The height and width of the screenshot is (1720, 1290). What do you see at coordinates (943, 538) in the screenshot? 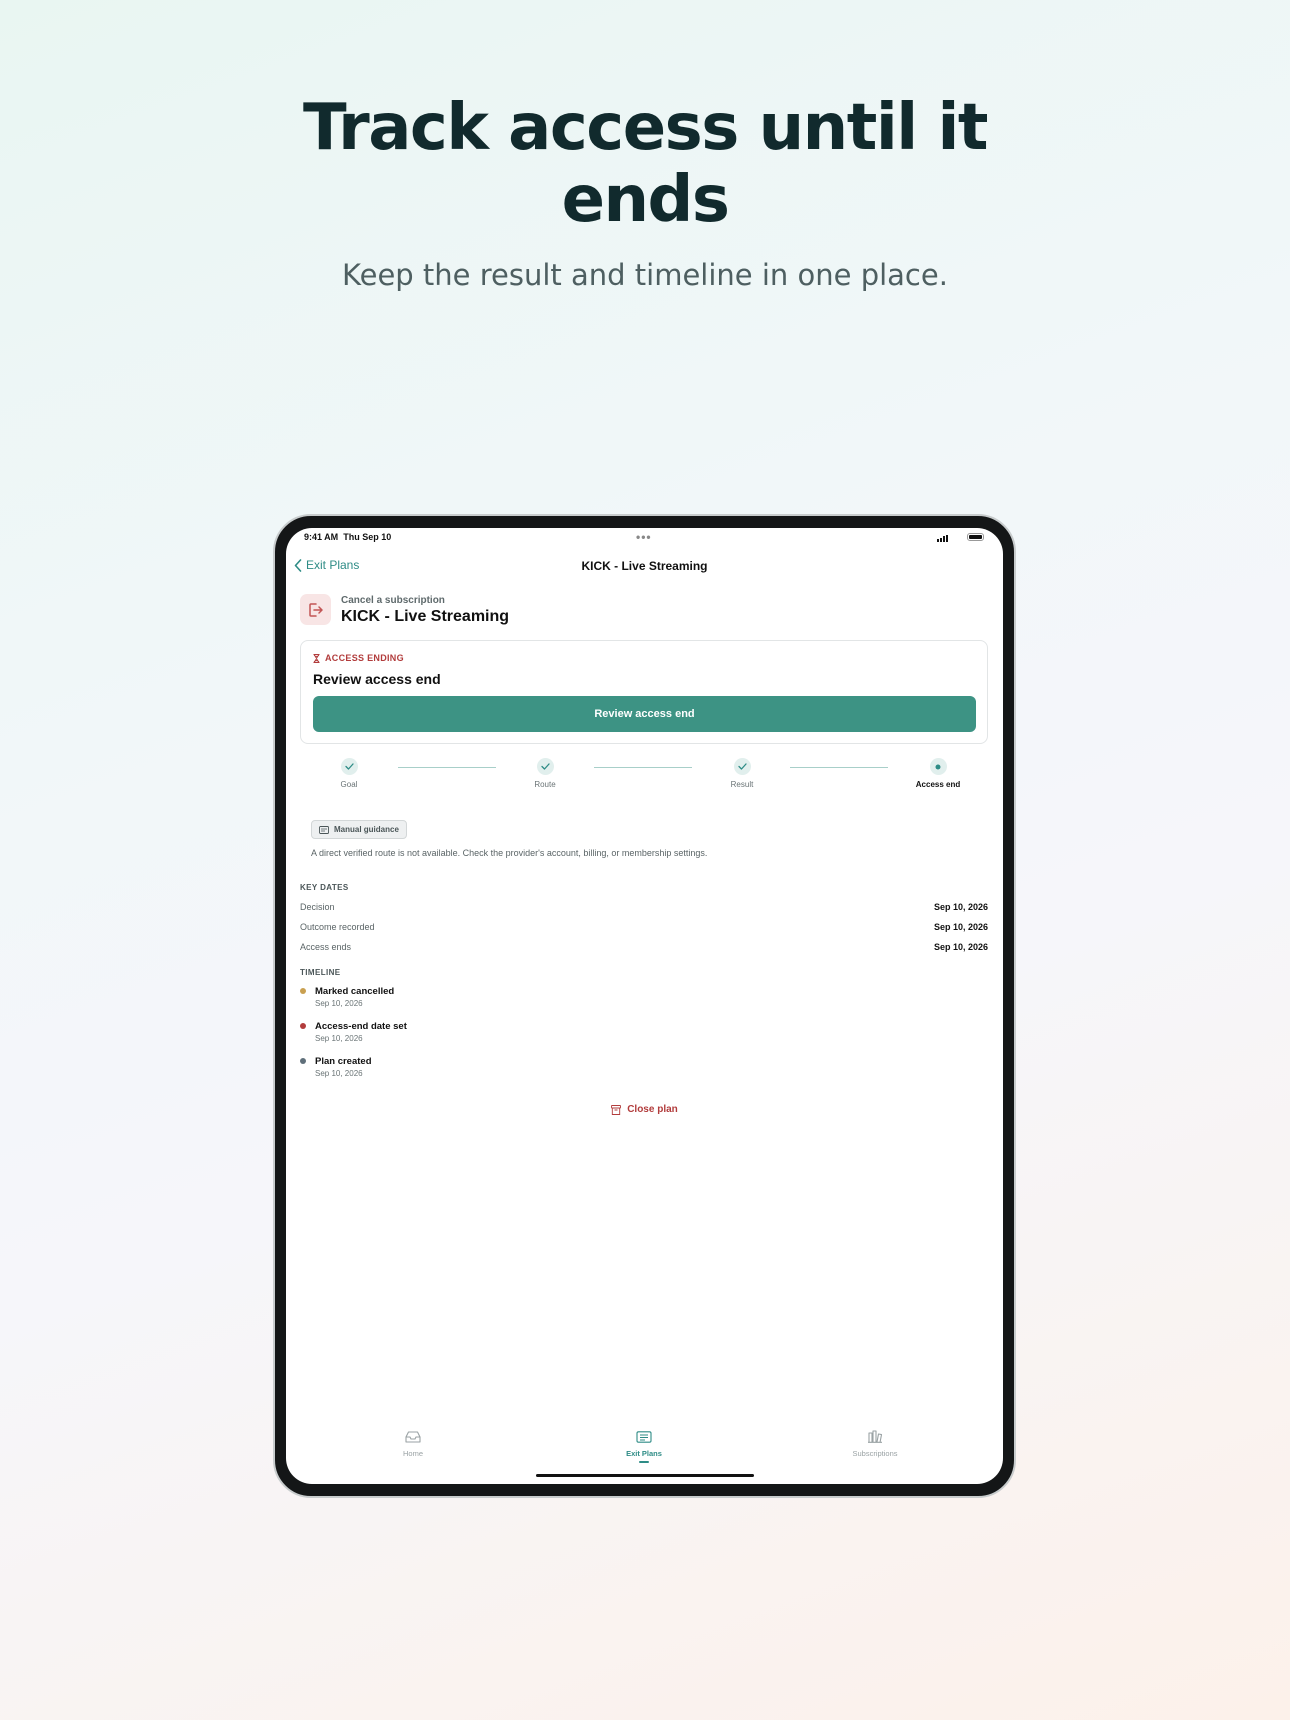
I see `signal-icon` at bounding box center [943, 538].